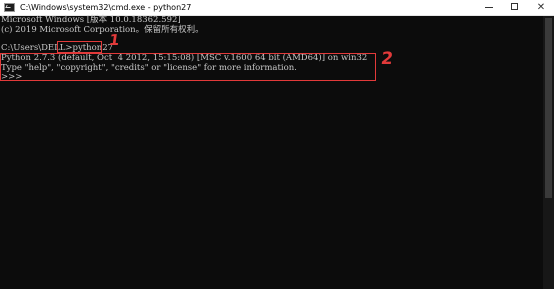  Describe the element at coordinates (106, 7) in the screenshot. I see `window-title: C:\Windows\system32\cmd.exe - python27` at that location.